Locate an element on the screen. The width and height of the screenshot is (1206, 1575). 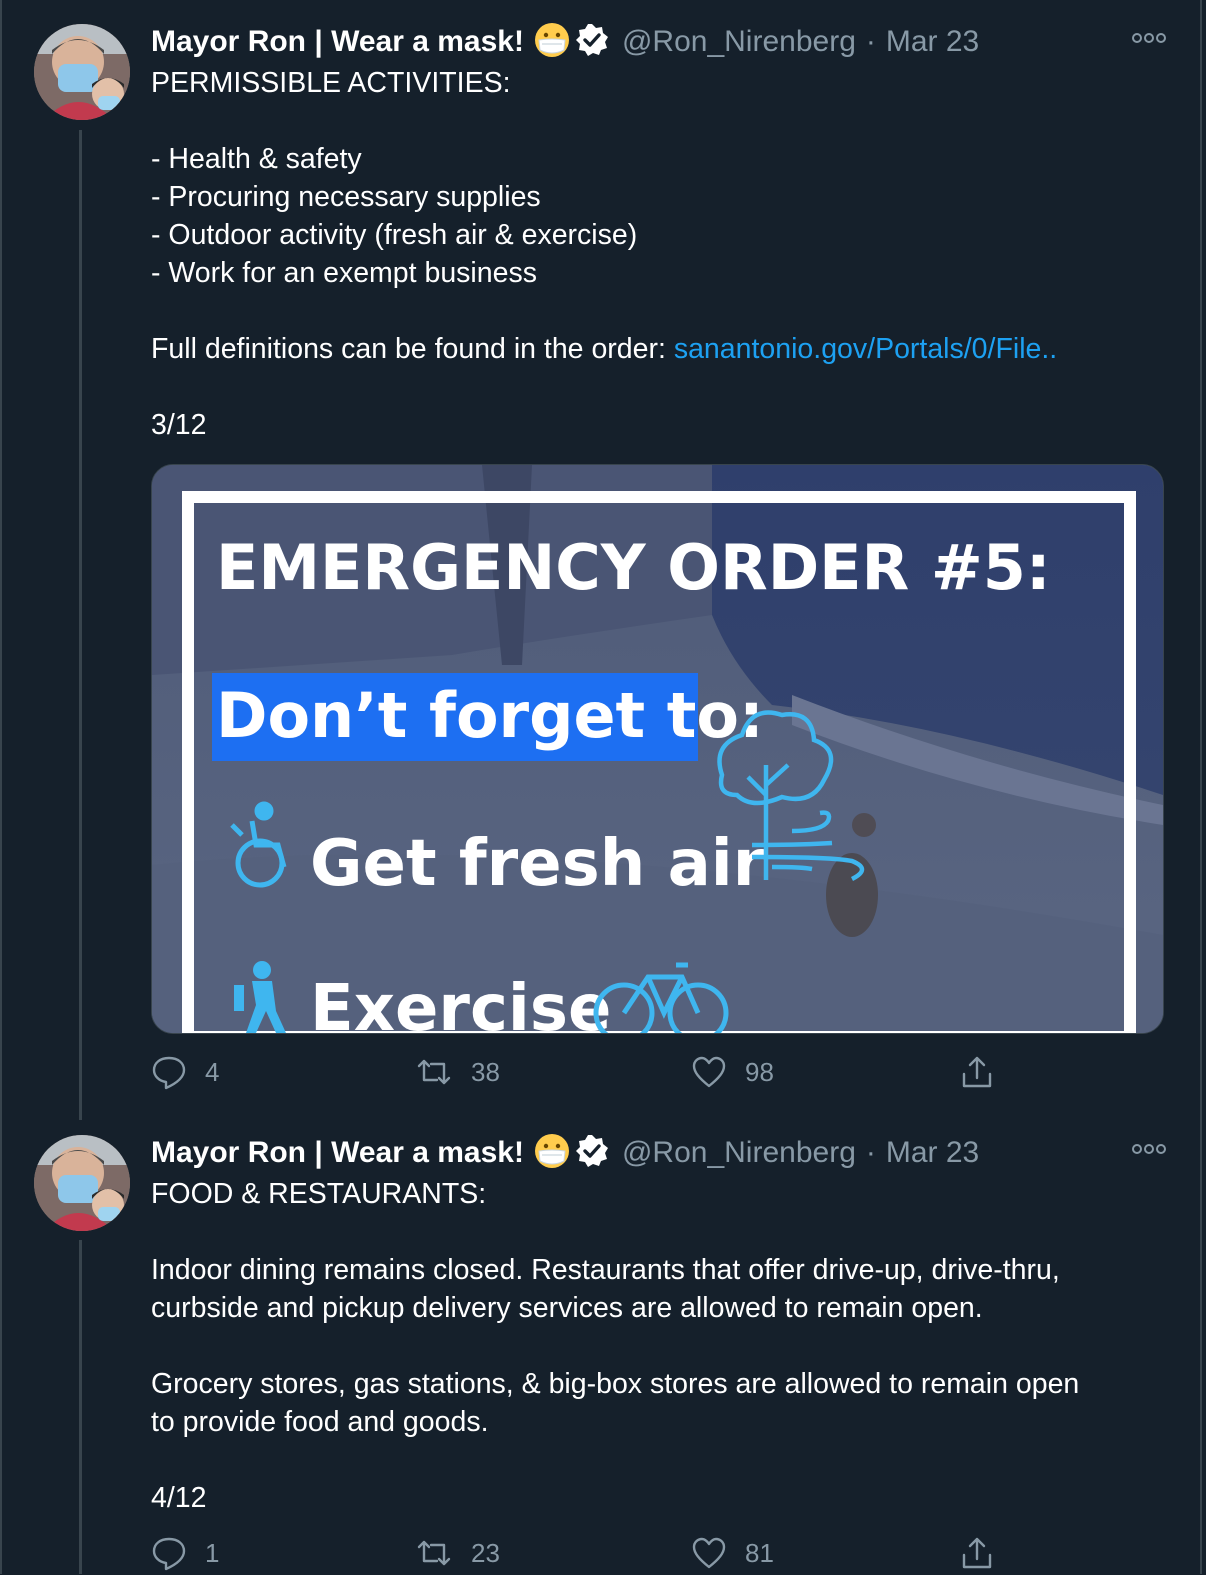
reply-button: 1 is located at coordinates (185, 1553).